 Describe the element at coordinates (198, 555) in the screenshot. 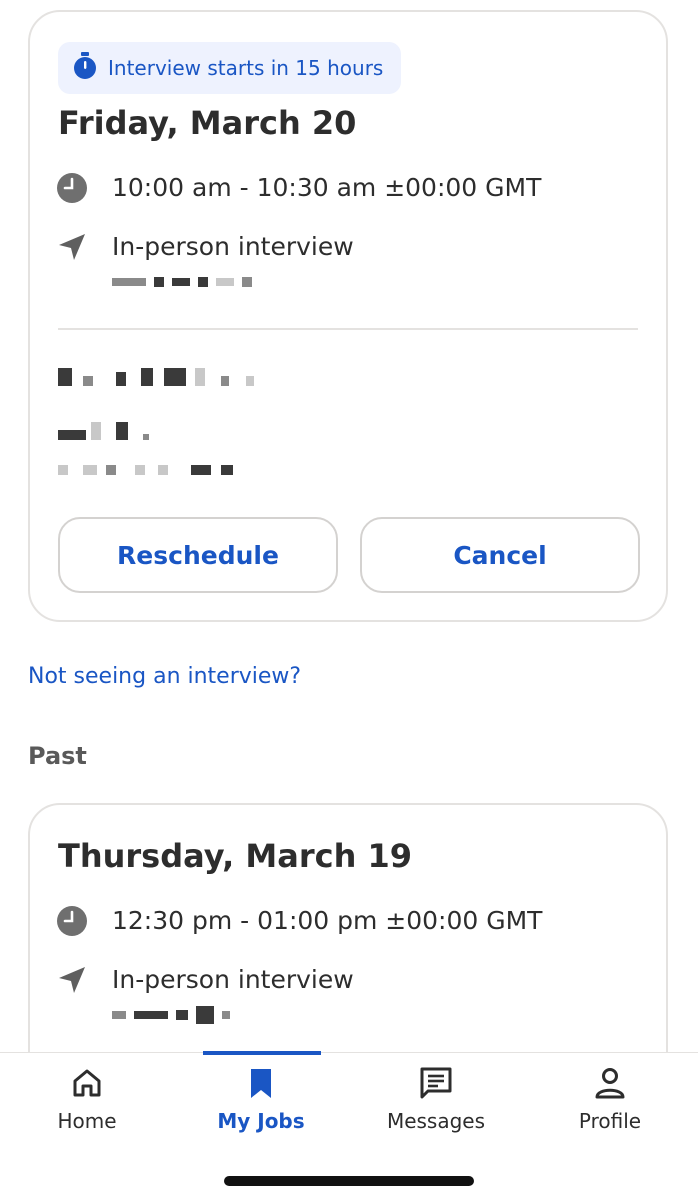

I see `reschedule-button: Reschedule` at that location.